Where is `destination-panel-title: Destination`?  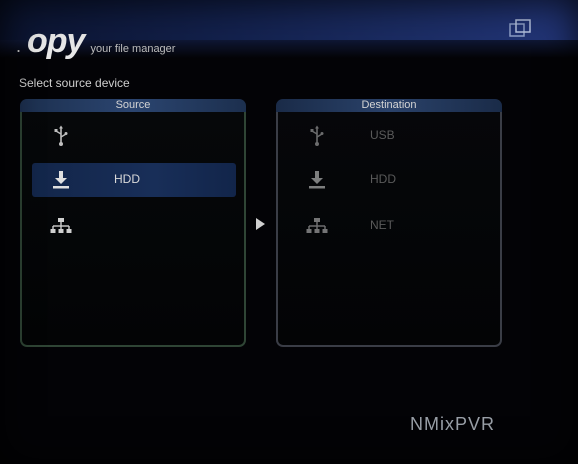 destination-panel-title: Destination is located at coordinates (389, 105).